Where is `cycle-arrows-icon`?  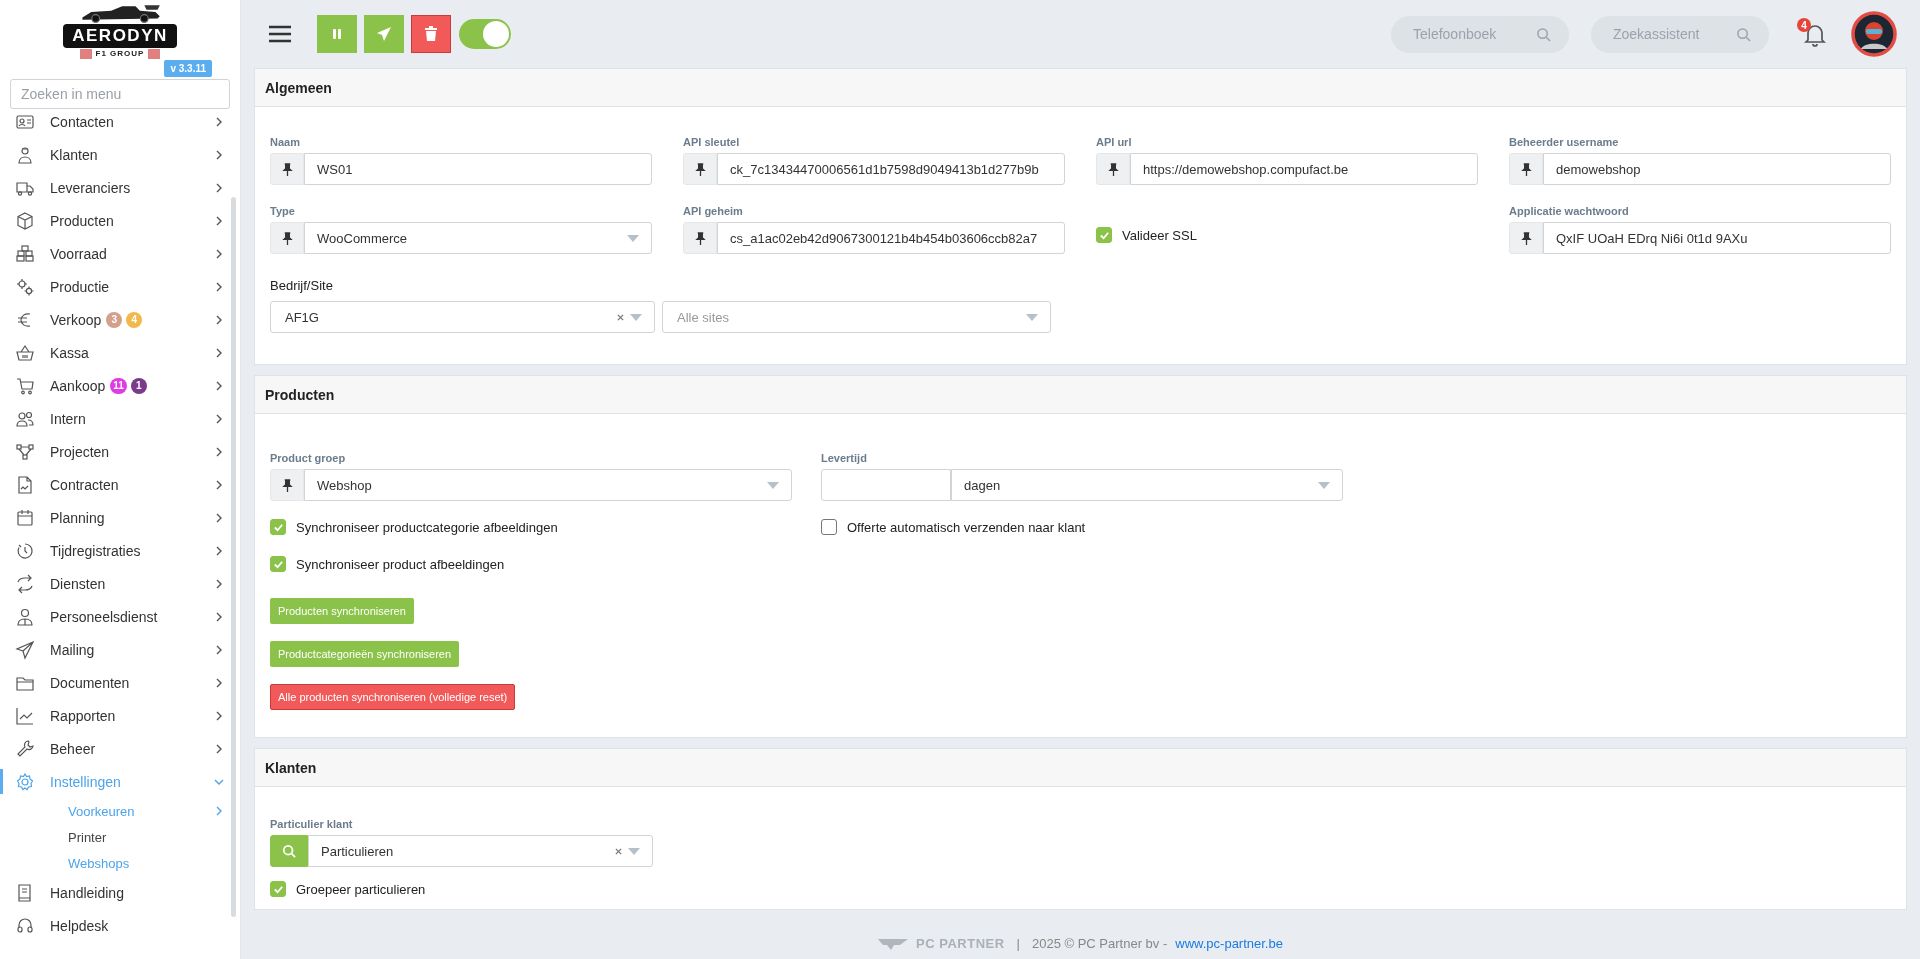 cycle-arrows-icon is located at coordinates (25, 583).